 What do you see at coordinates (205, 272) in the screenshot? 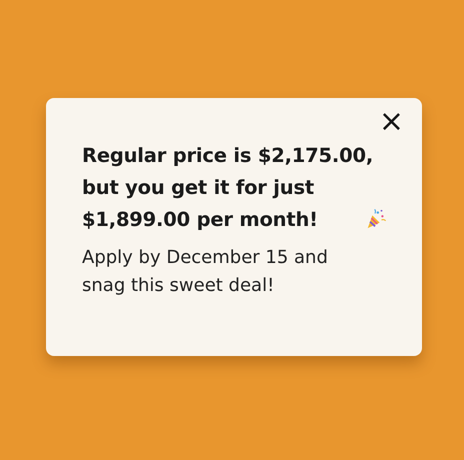
I see `body-text: Apply by December 15 and snag this sweet deal!` at bounding box center [205, 272].